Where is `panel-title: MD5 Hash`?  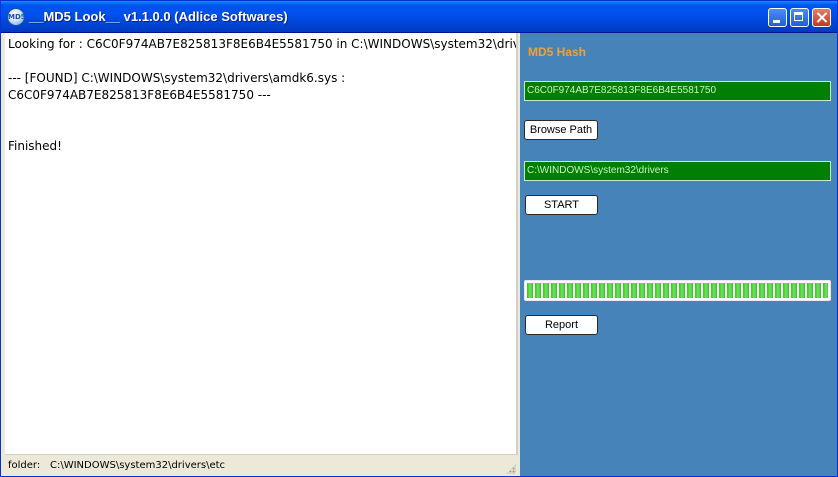
panel-title: MD5 Hash is located at coordinates (557, 52).